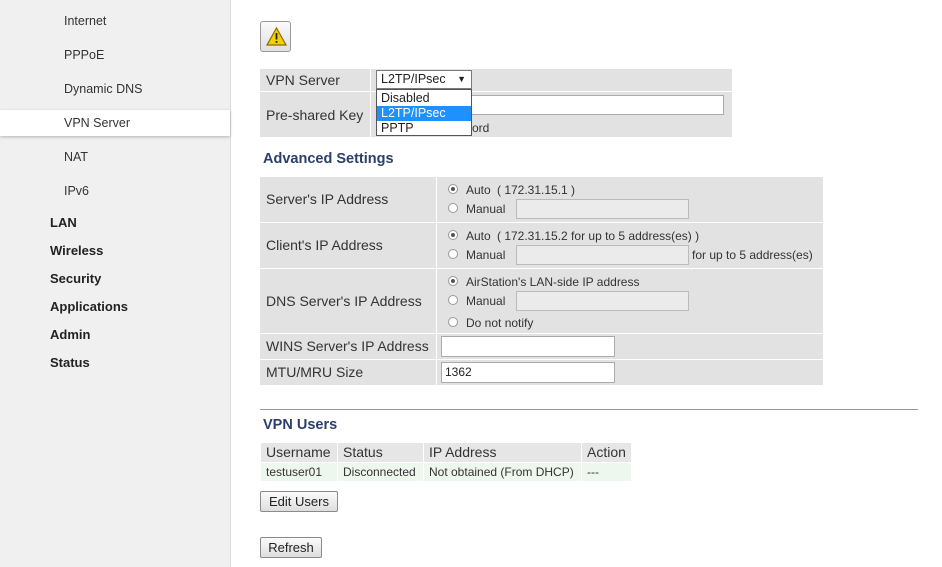 The image size is (942, 567). Describe the element at coordinates (70, 362) in the screenshot. I see `sidebar-item-status: Status` at that location.